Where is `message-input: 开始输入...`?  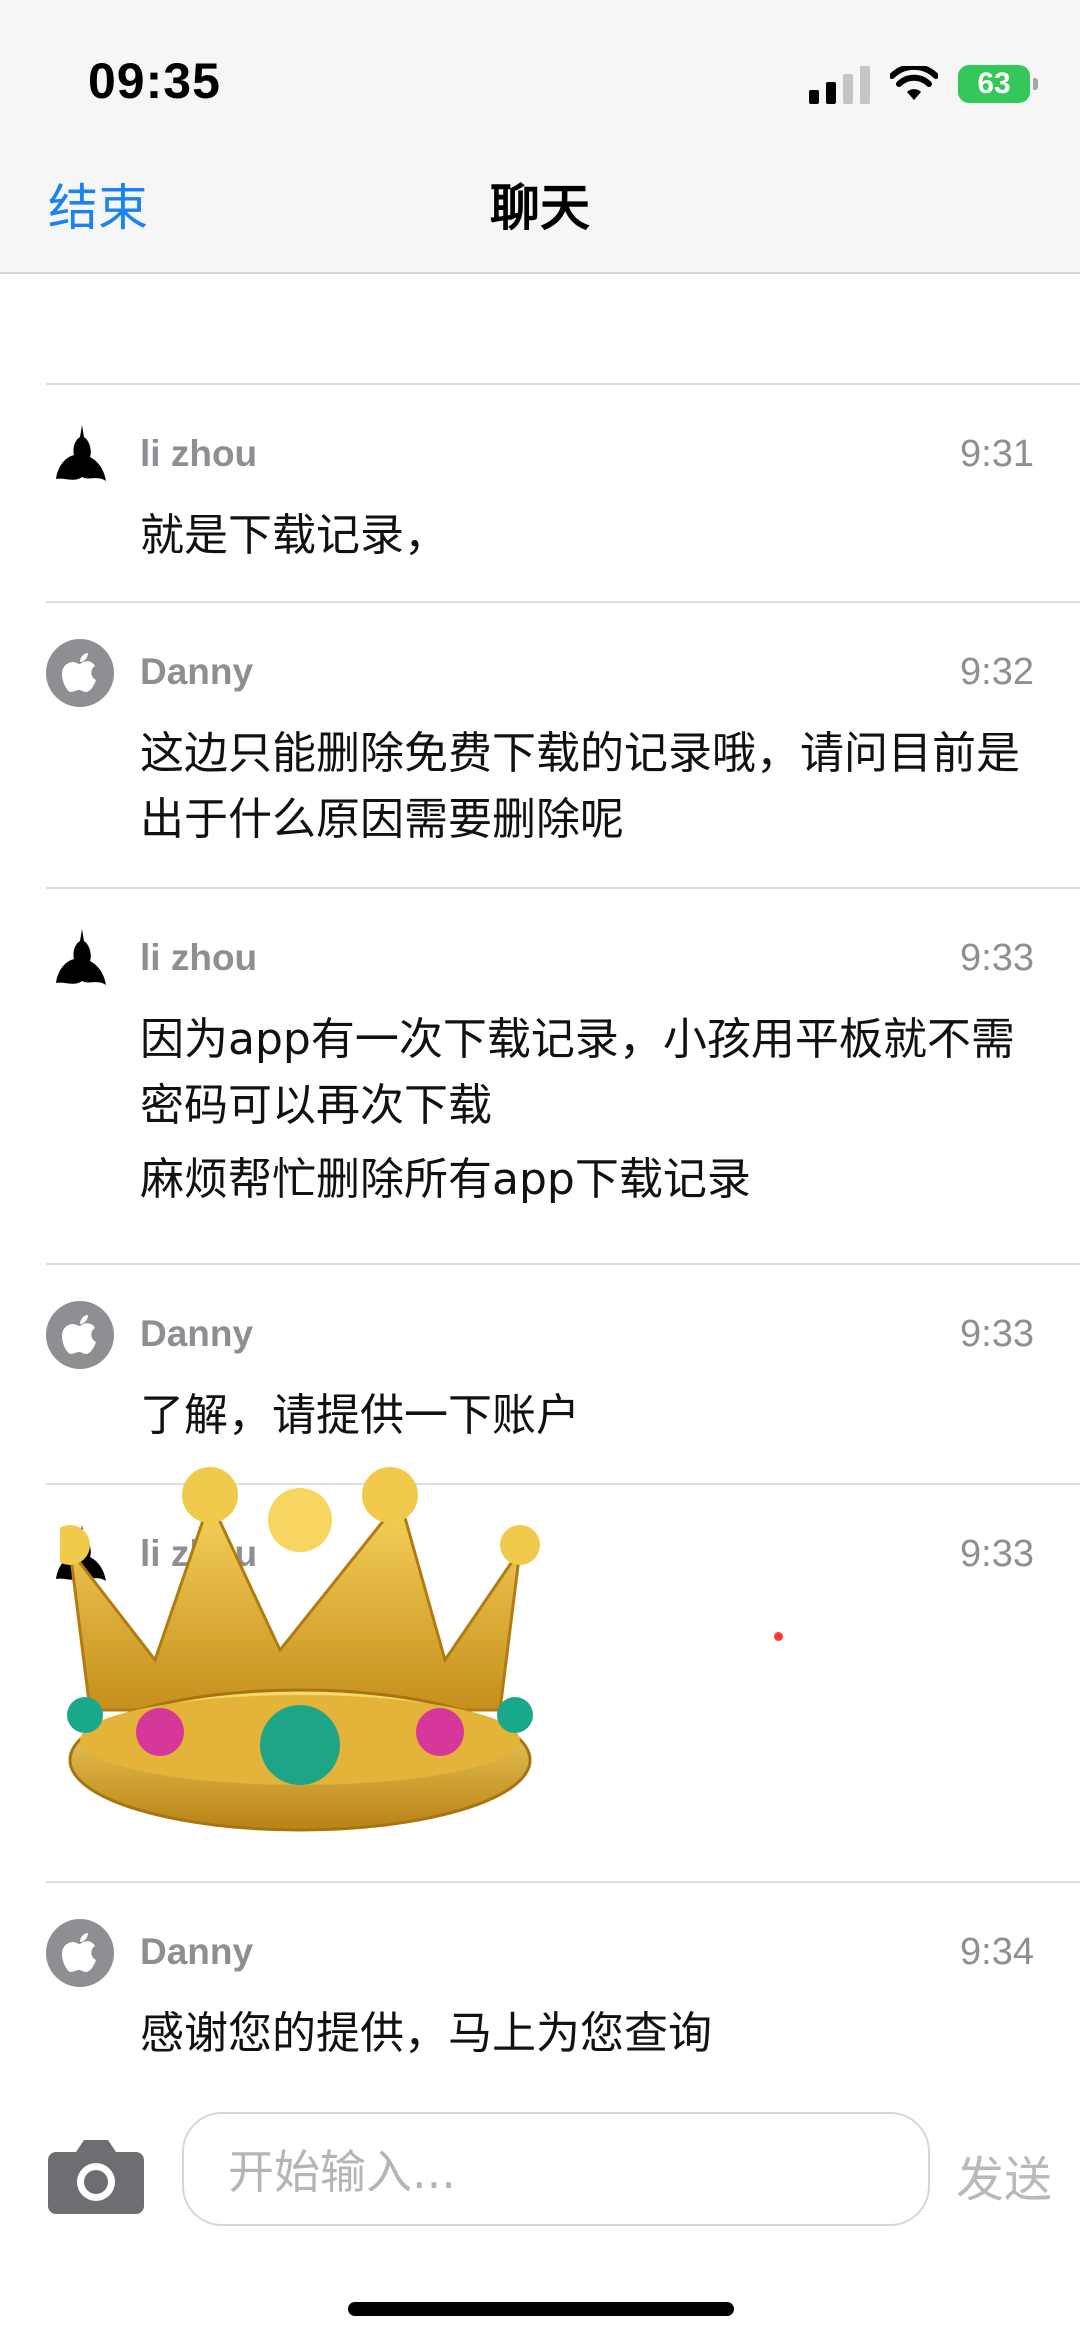
message-input: 开始输入... is located at coordinates (556, 2169).